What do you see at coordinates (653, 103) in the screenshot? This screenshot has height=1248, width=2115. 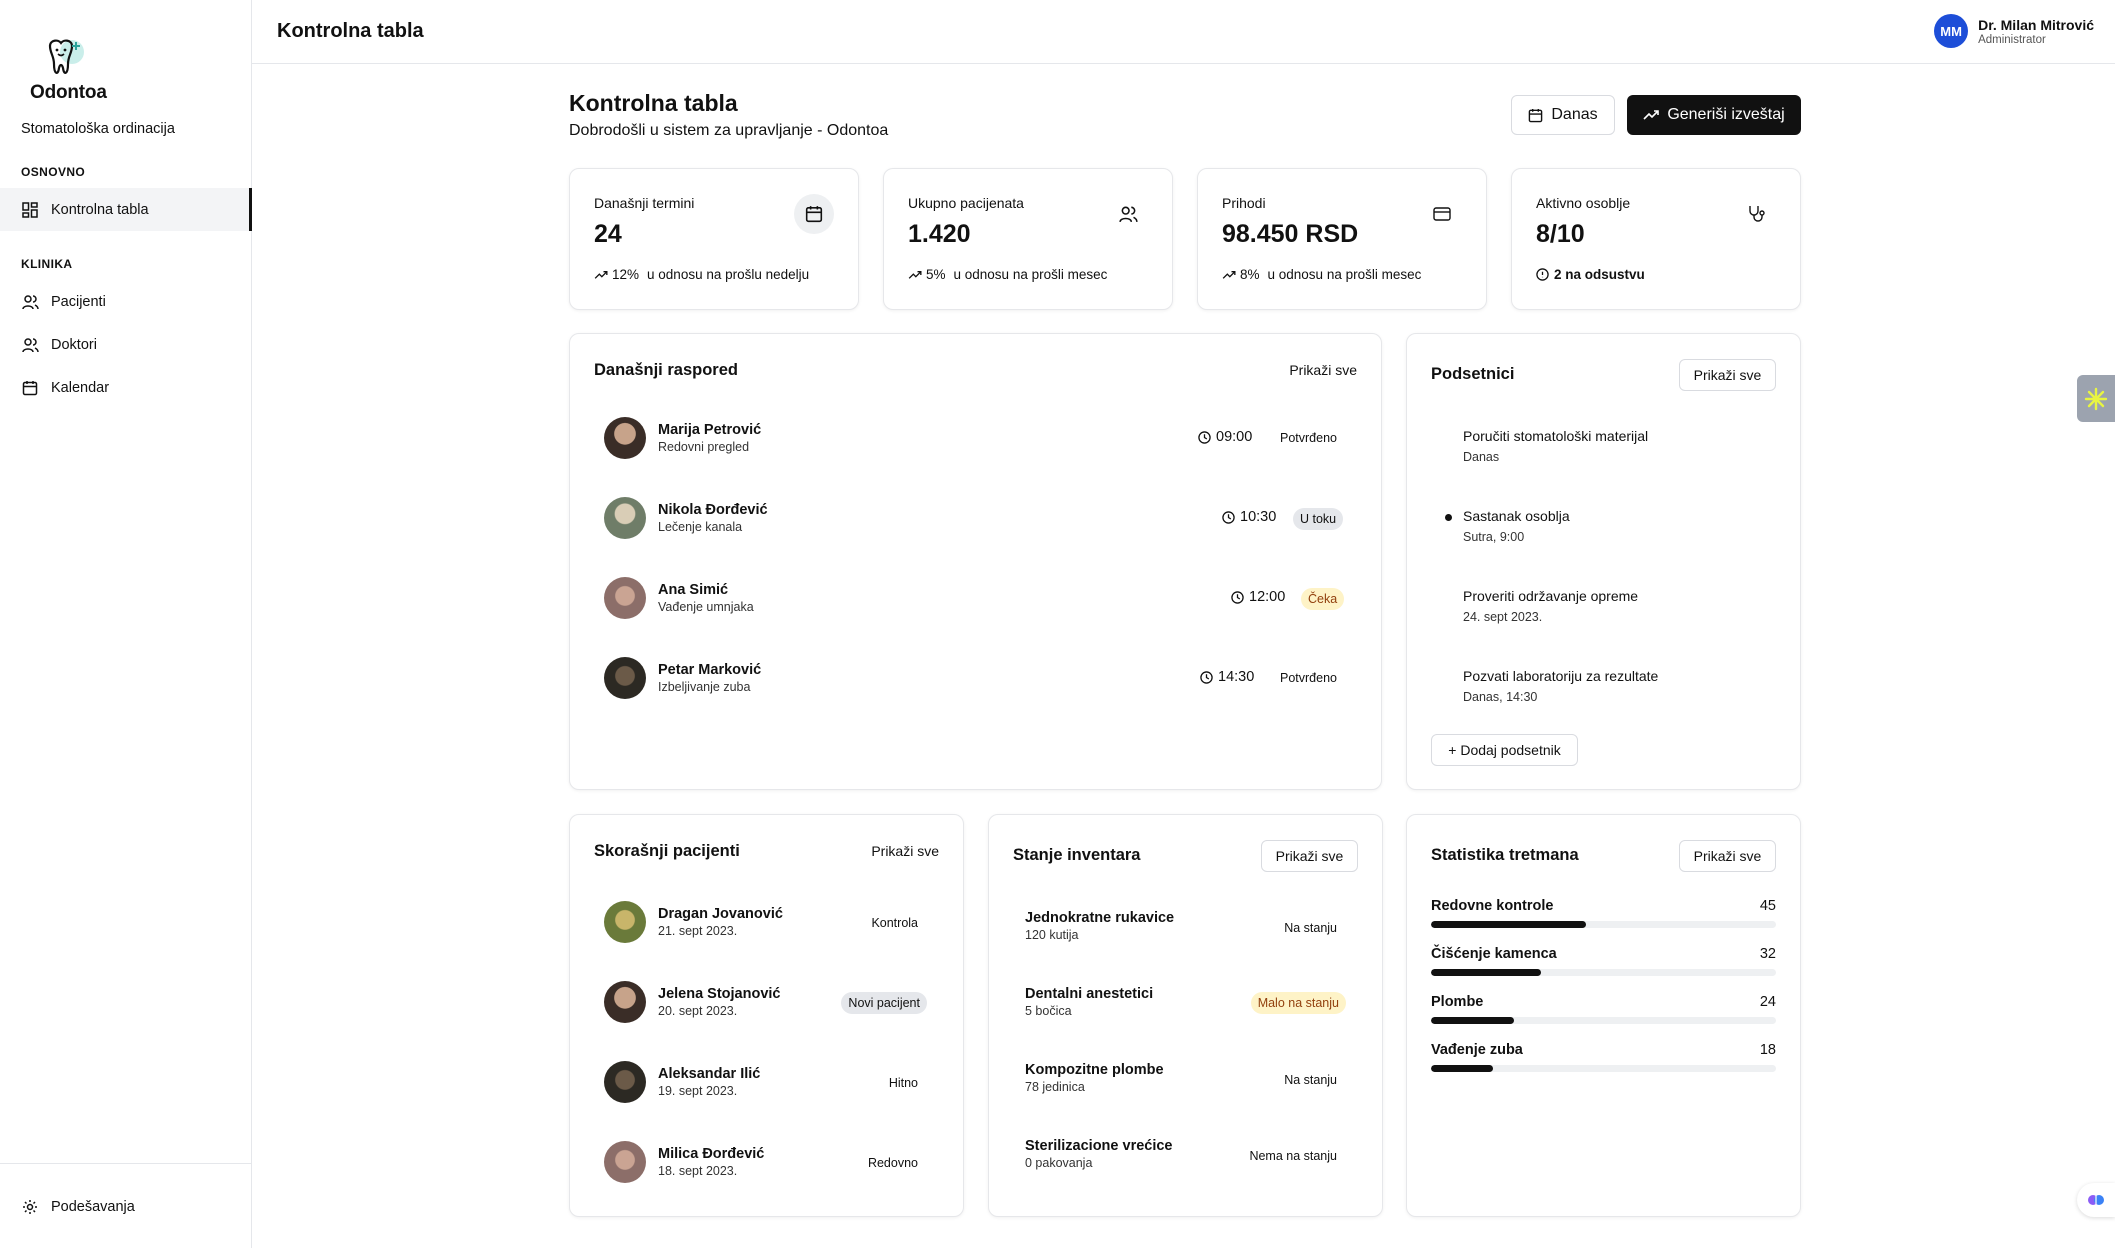 I see `page-title: Kontrolna tabla` at bounding box center [653, 103].